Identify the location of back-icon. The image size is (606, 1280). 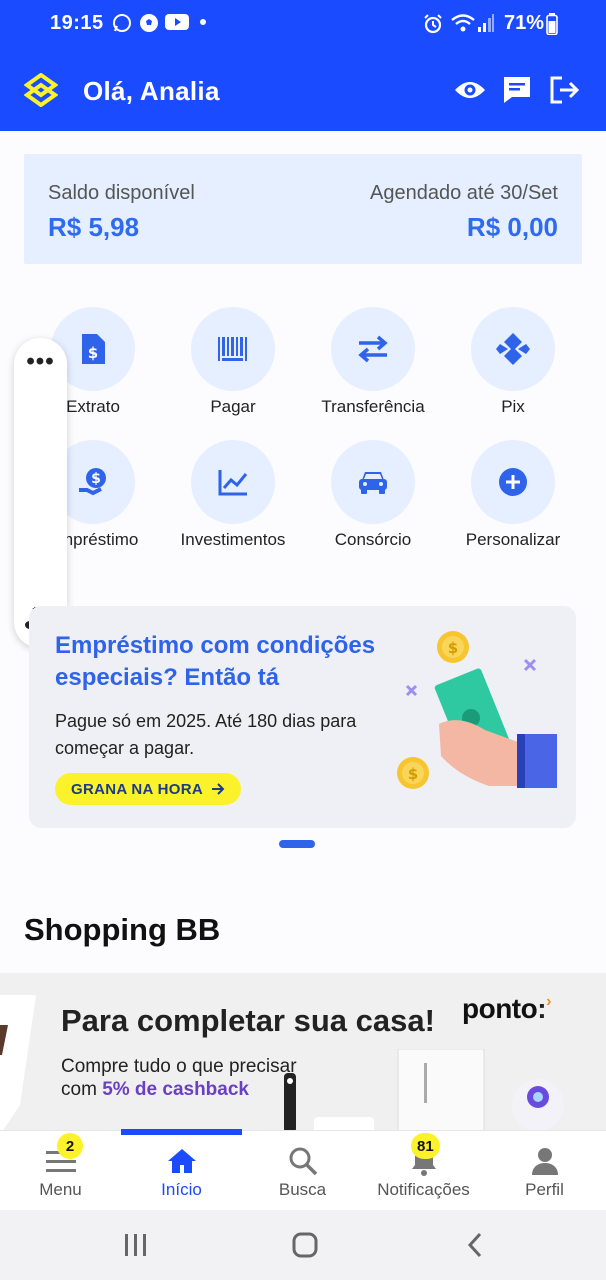
(475, 1245).